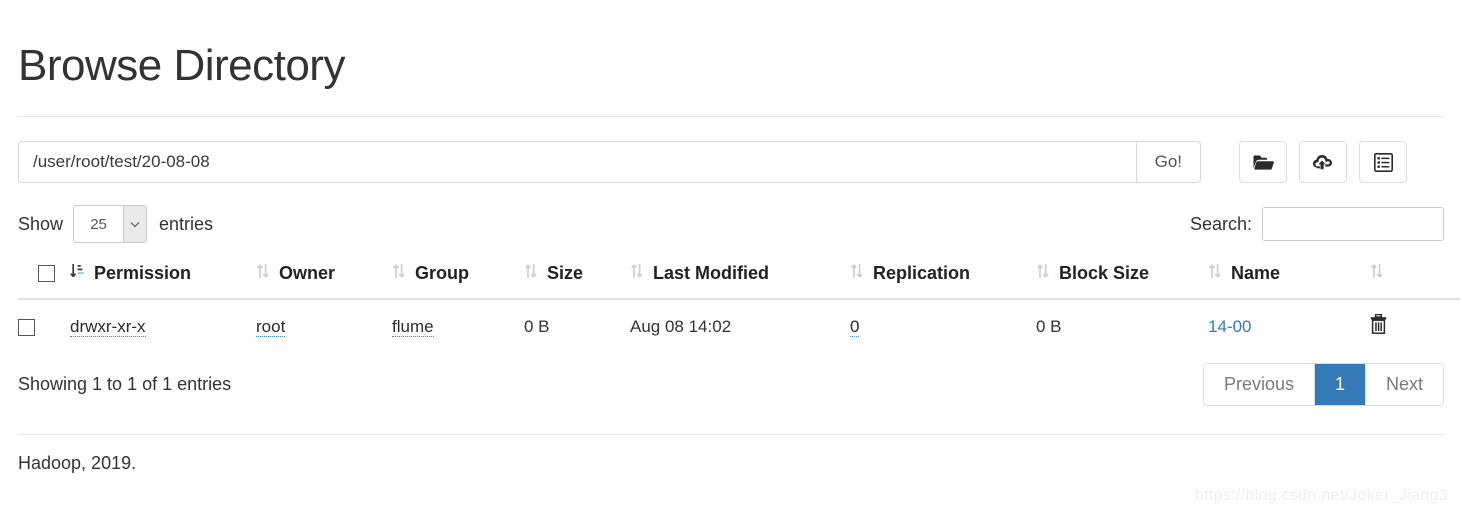  Describe the element at coordinates (1220, 223) in the screenshot. I see `search-label: Search:` at that location.